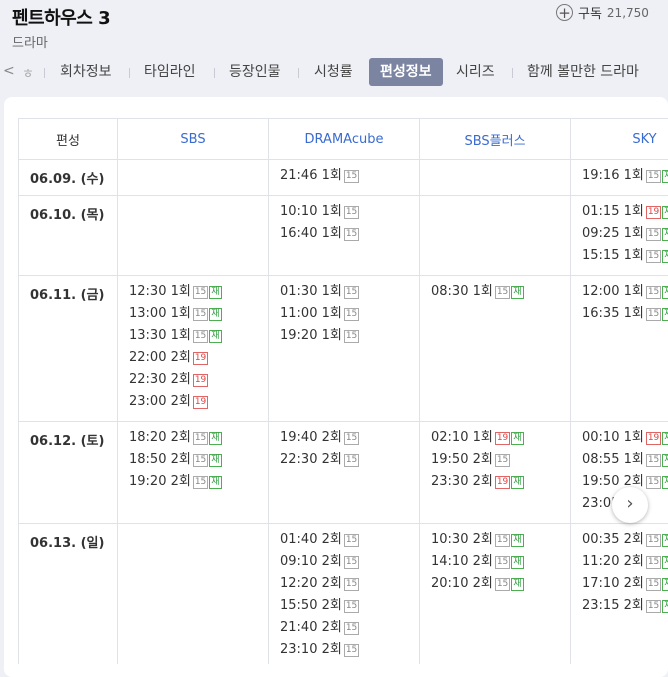 The image size is (668, 677). Describe the element at coordinates (344, 236) in the screenshot. I see `schedule-cell: 10:10 1회1516:40 1회15` at that location.